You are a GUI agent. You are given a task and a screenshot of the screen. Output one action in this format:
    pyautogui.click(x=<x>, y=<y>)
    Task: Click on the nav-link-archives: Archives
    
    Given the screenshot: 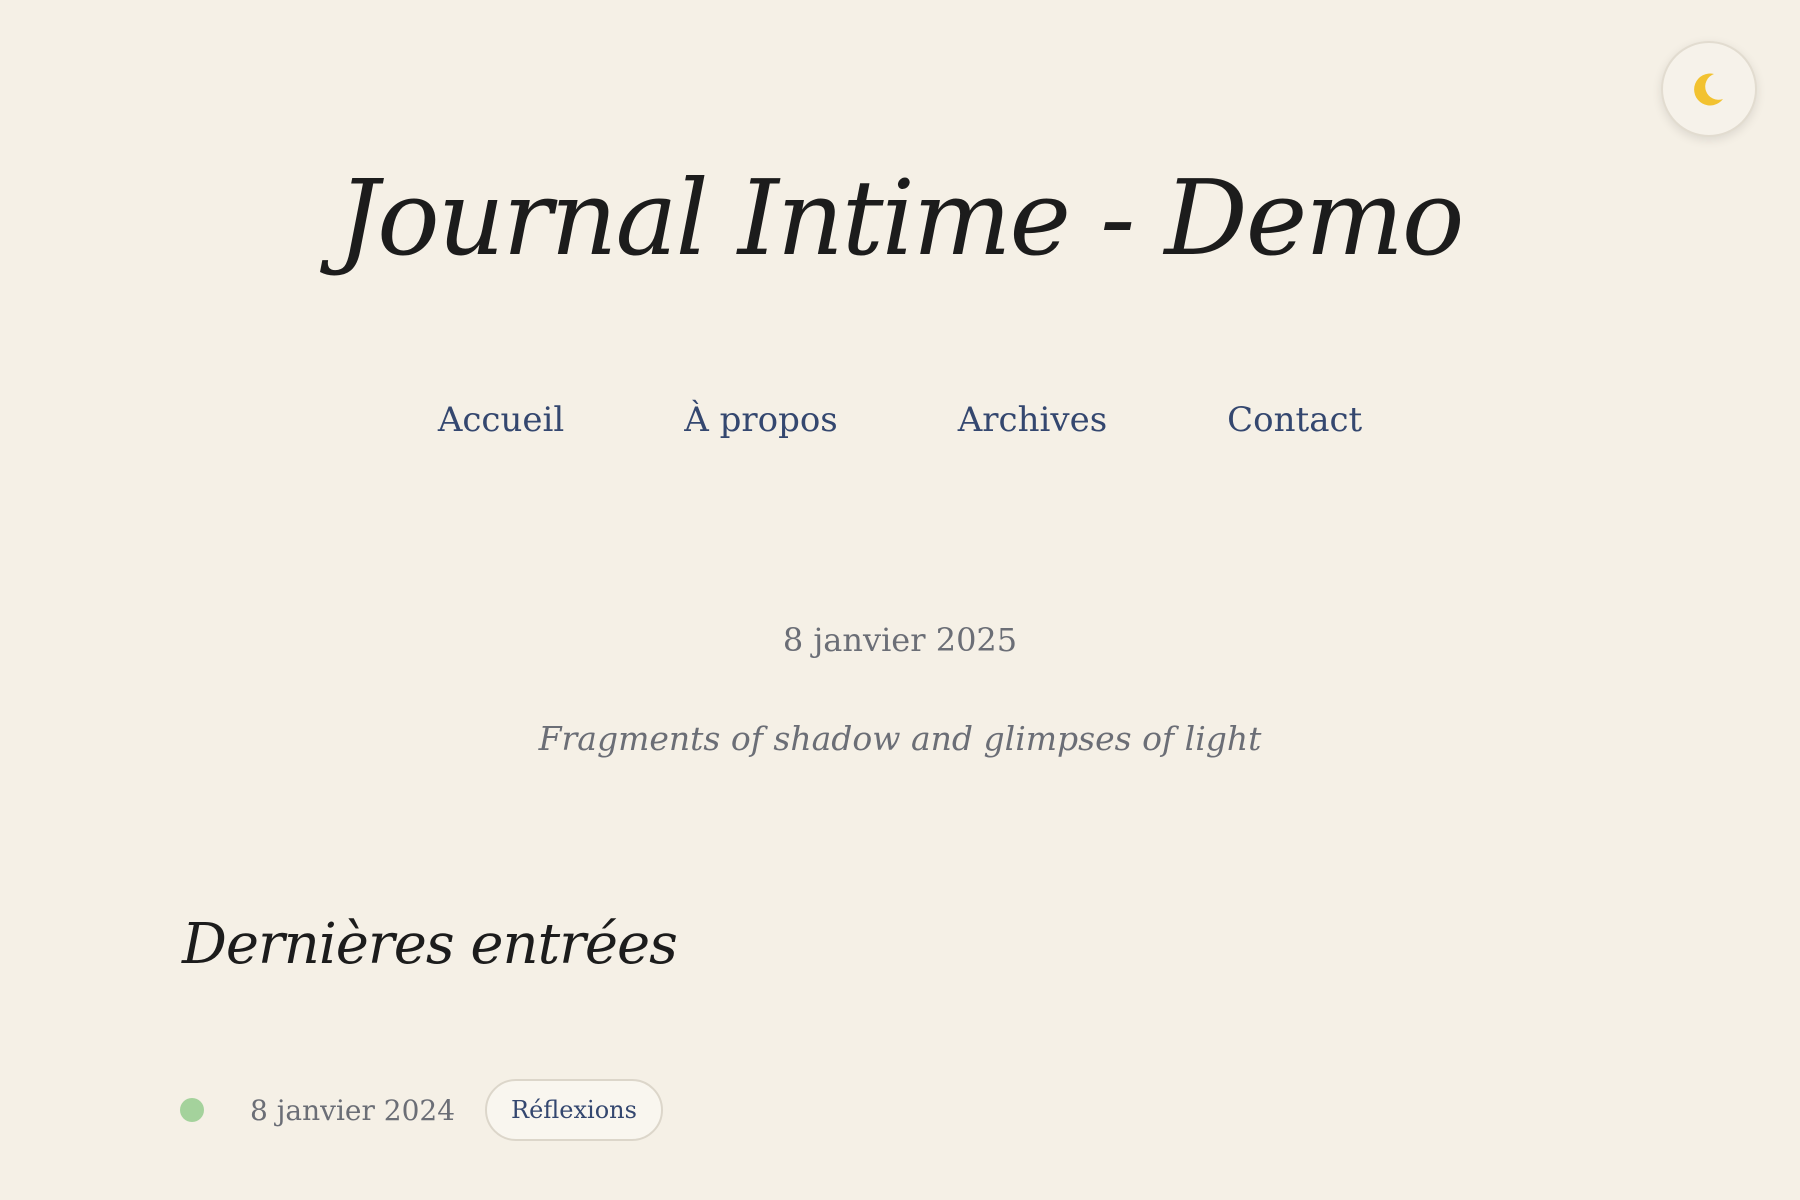 What is the action you would take?
    pyautogui.click(x=1032, y=420)
    